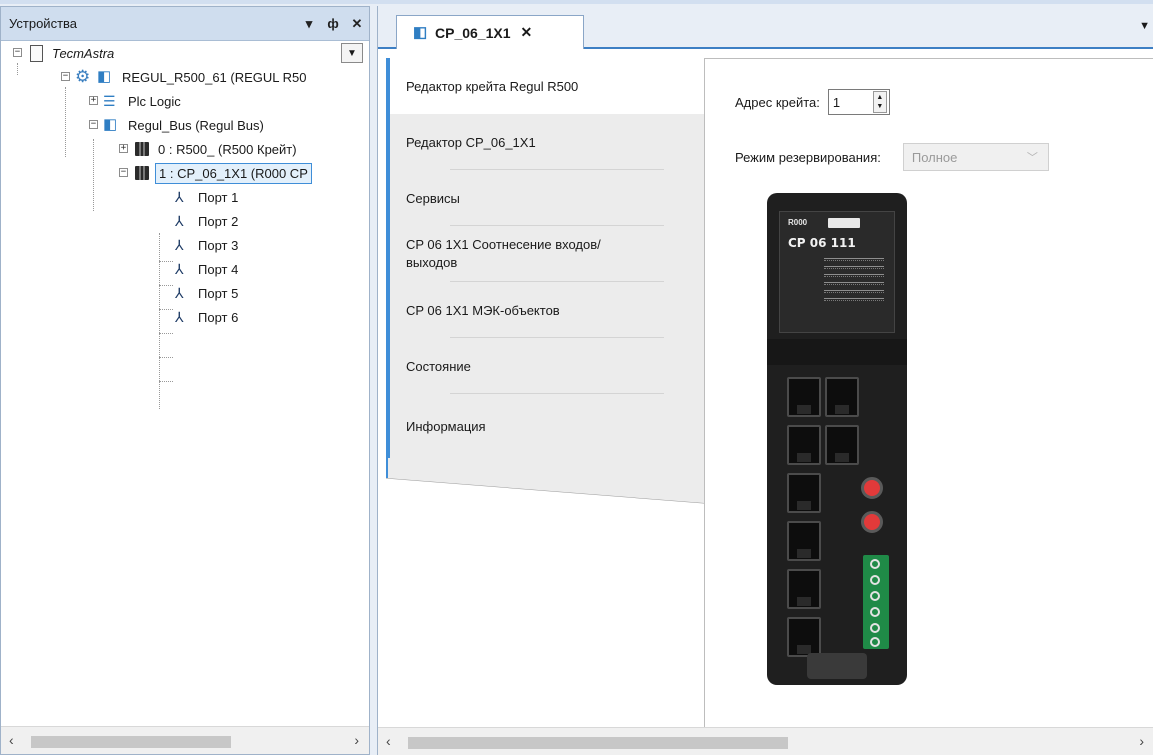  I want to click on redundancy-row: Режим резервирования: Полное ﹀, so click(892, 157).